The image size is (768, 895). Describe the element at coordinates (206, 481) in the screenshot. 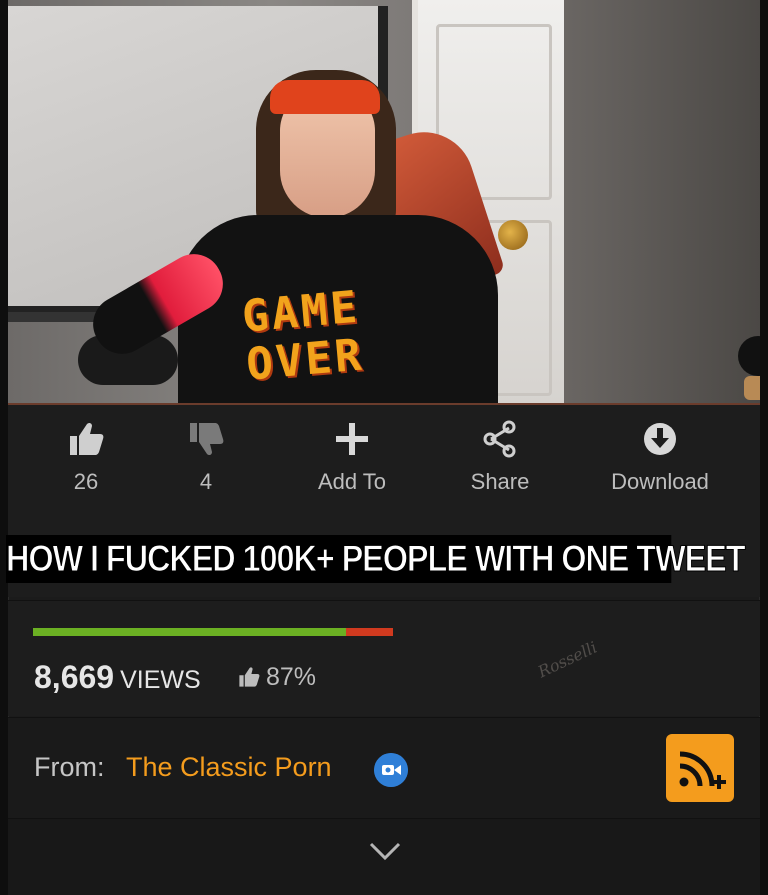

I see `dislike-count: 4` at that location.